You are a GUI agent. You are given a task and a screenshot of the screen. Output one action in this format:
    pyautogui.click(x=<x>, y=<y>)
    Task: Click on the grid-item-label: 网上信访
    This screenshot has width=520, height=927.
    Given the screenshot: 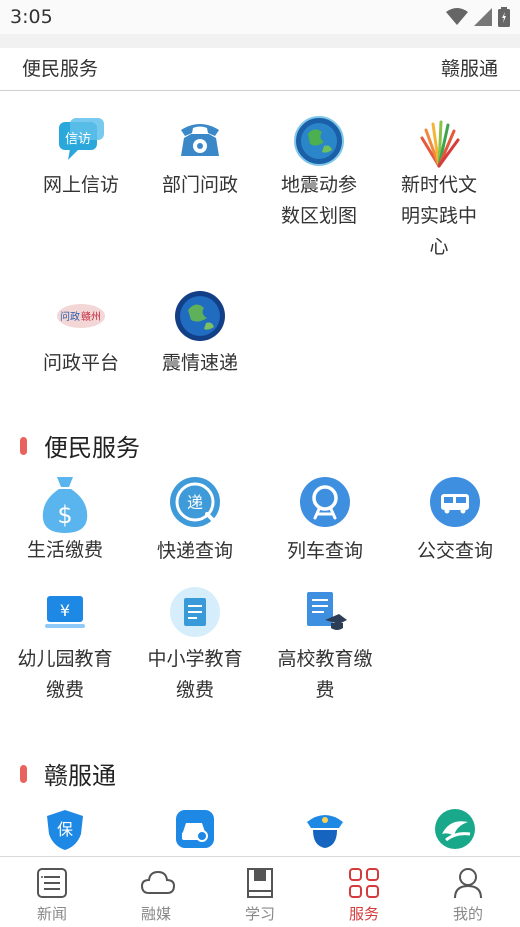 What is the action you would take?
    pyautogui.click(x=80, y=185)
    